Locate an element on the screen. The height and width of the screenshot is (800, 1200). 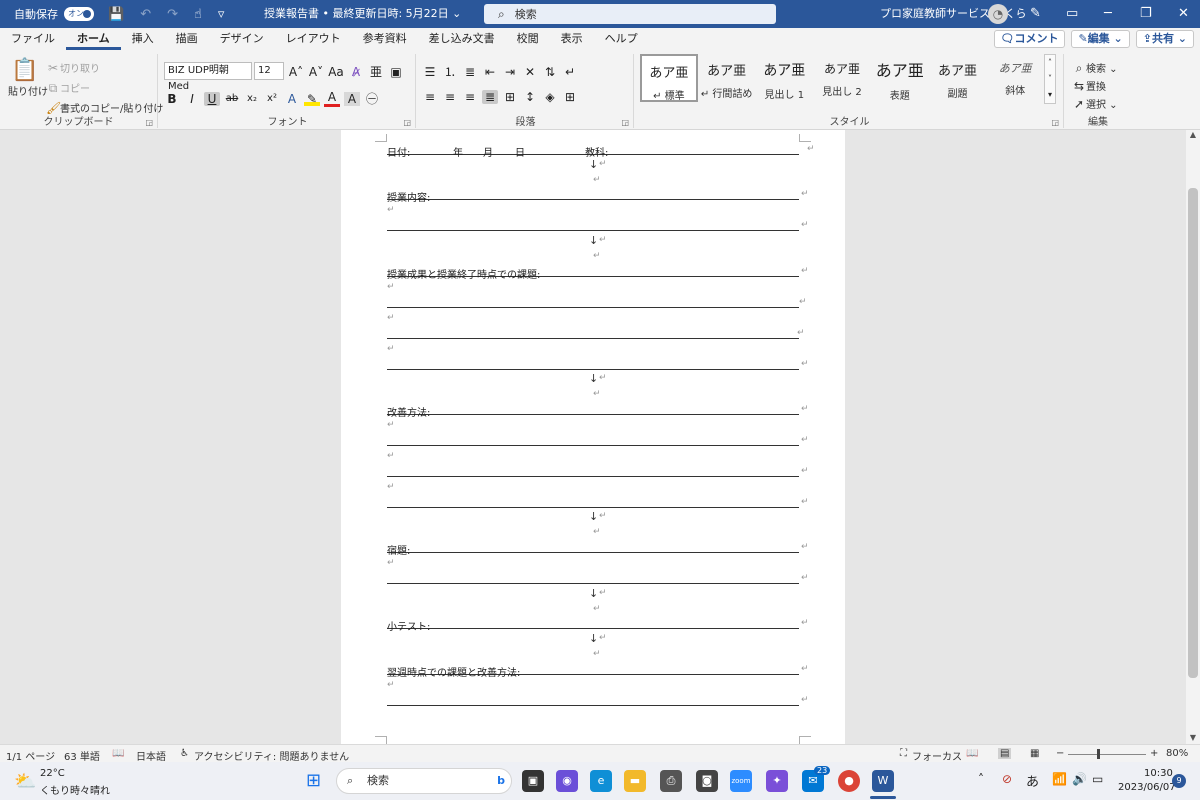
zoom-in-icon: + is located at coordinates (1154, 753).